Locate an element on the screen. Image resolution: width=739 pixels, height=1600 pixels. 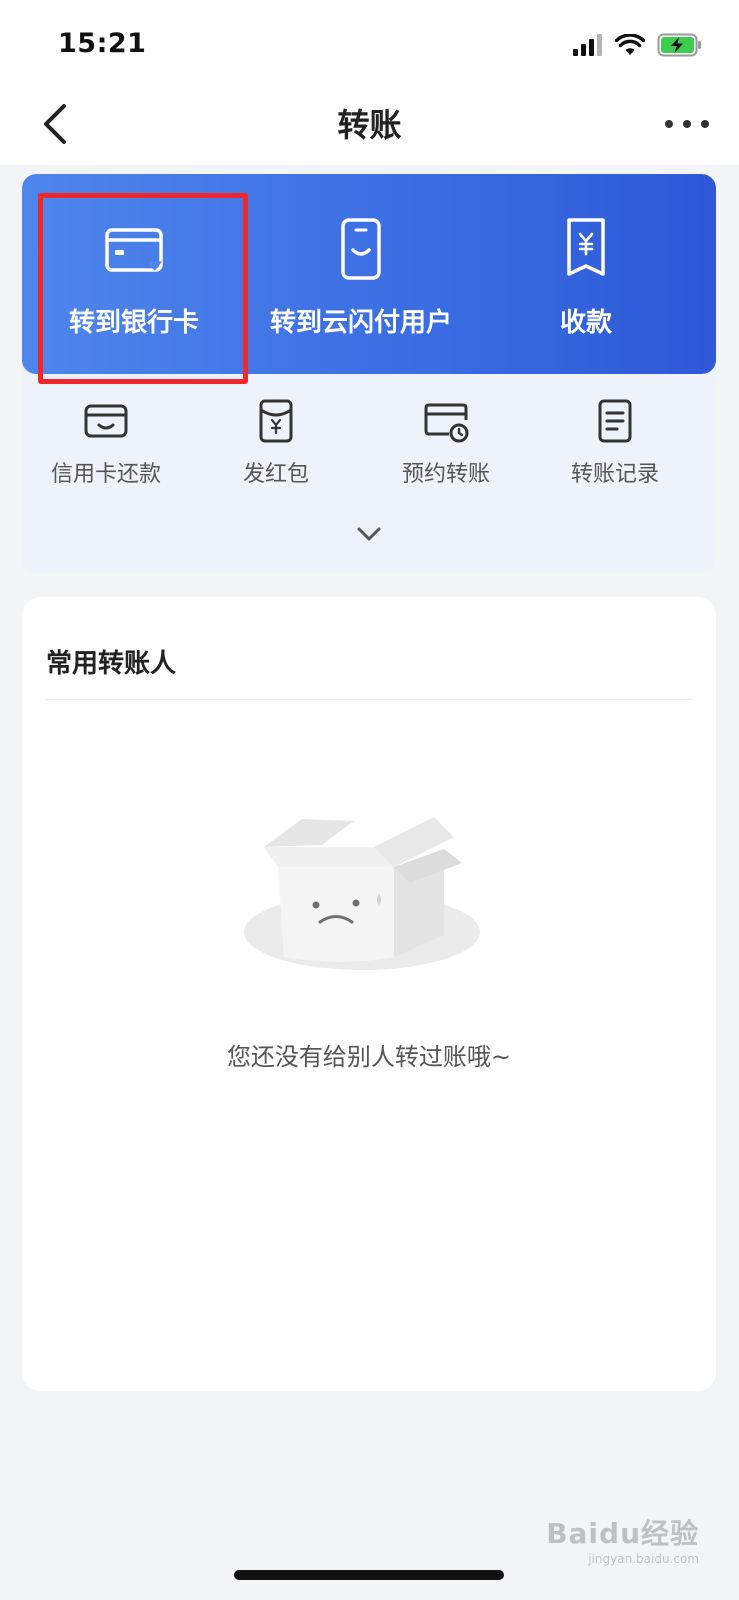
wifi-icon is located at coordinates (630, 44).